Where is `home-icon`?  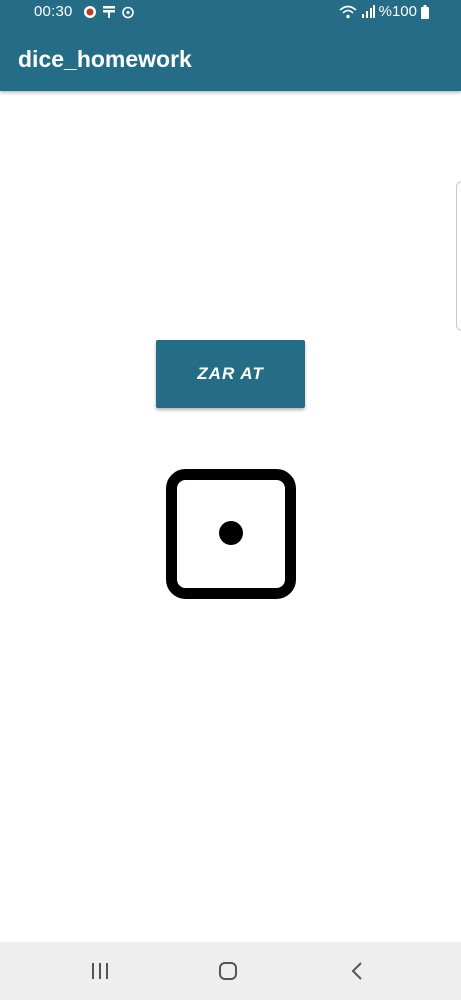 home-icon is located at coordinates (228, 971).